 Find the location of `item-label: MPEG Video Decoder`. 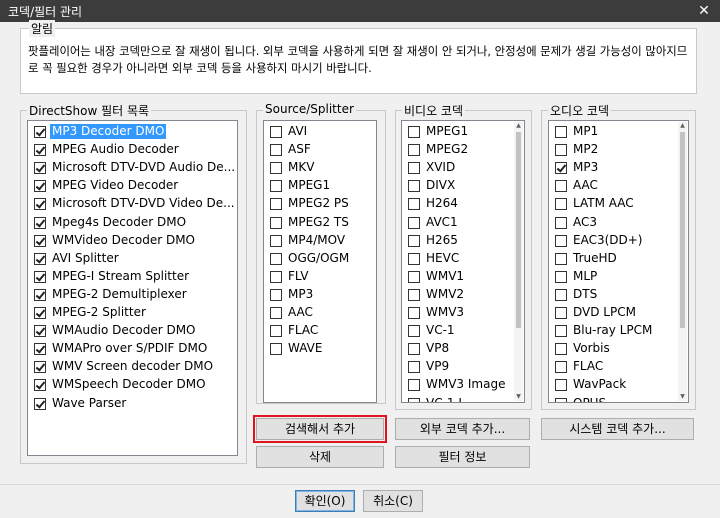

item-label: MPEG Video Decoder is located at coordinates (115, 185).